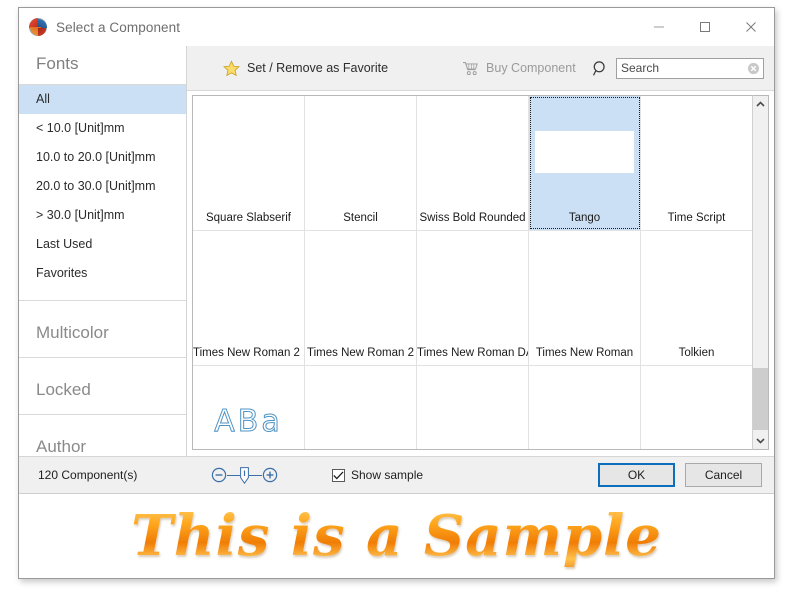  I want to click on scroll-thumb, so click(760, 399).